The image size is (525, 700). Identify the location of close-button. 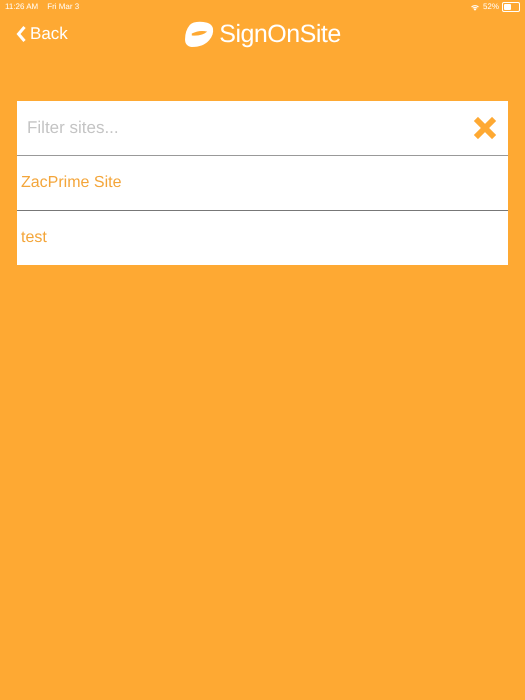
(485, 128).